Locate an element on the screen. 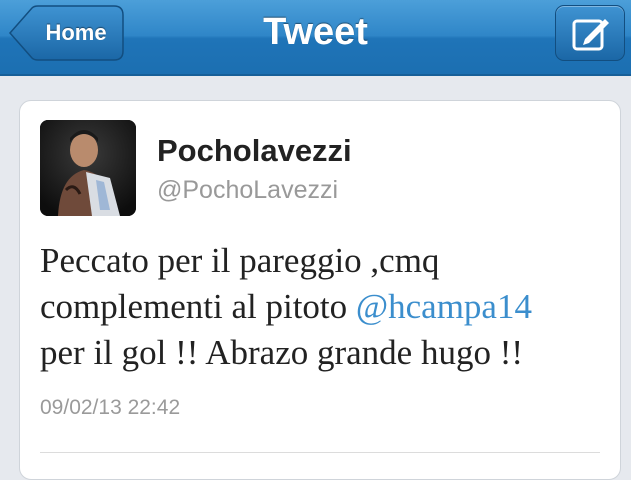 The height and width of the screenshot is (480, 631). mention-link: @hcampa14 is located at coordinates (444, 306).